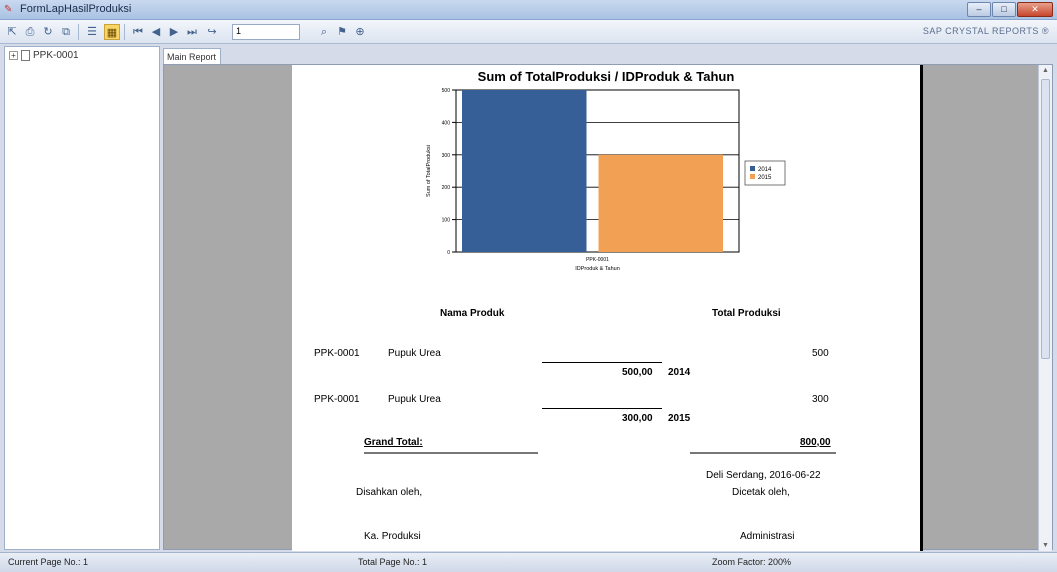 Image resolution: width=1057 pixels, height=572 pixels. Describe the element at coordinates (30, 32) in the screenshot. I see `print-icon: ⎙` at that location.